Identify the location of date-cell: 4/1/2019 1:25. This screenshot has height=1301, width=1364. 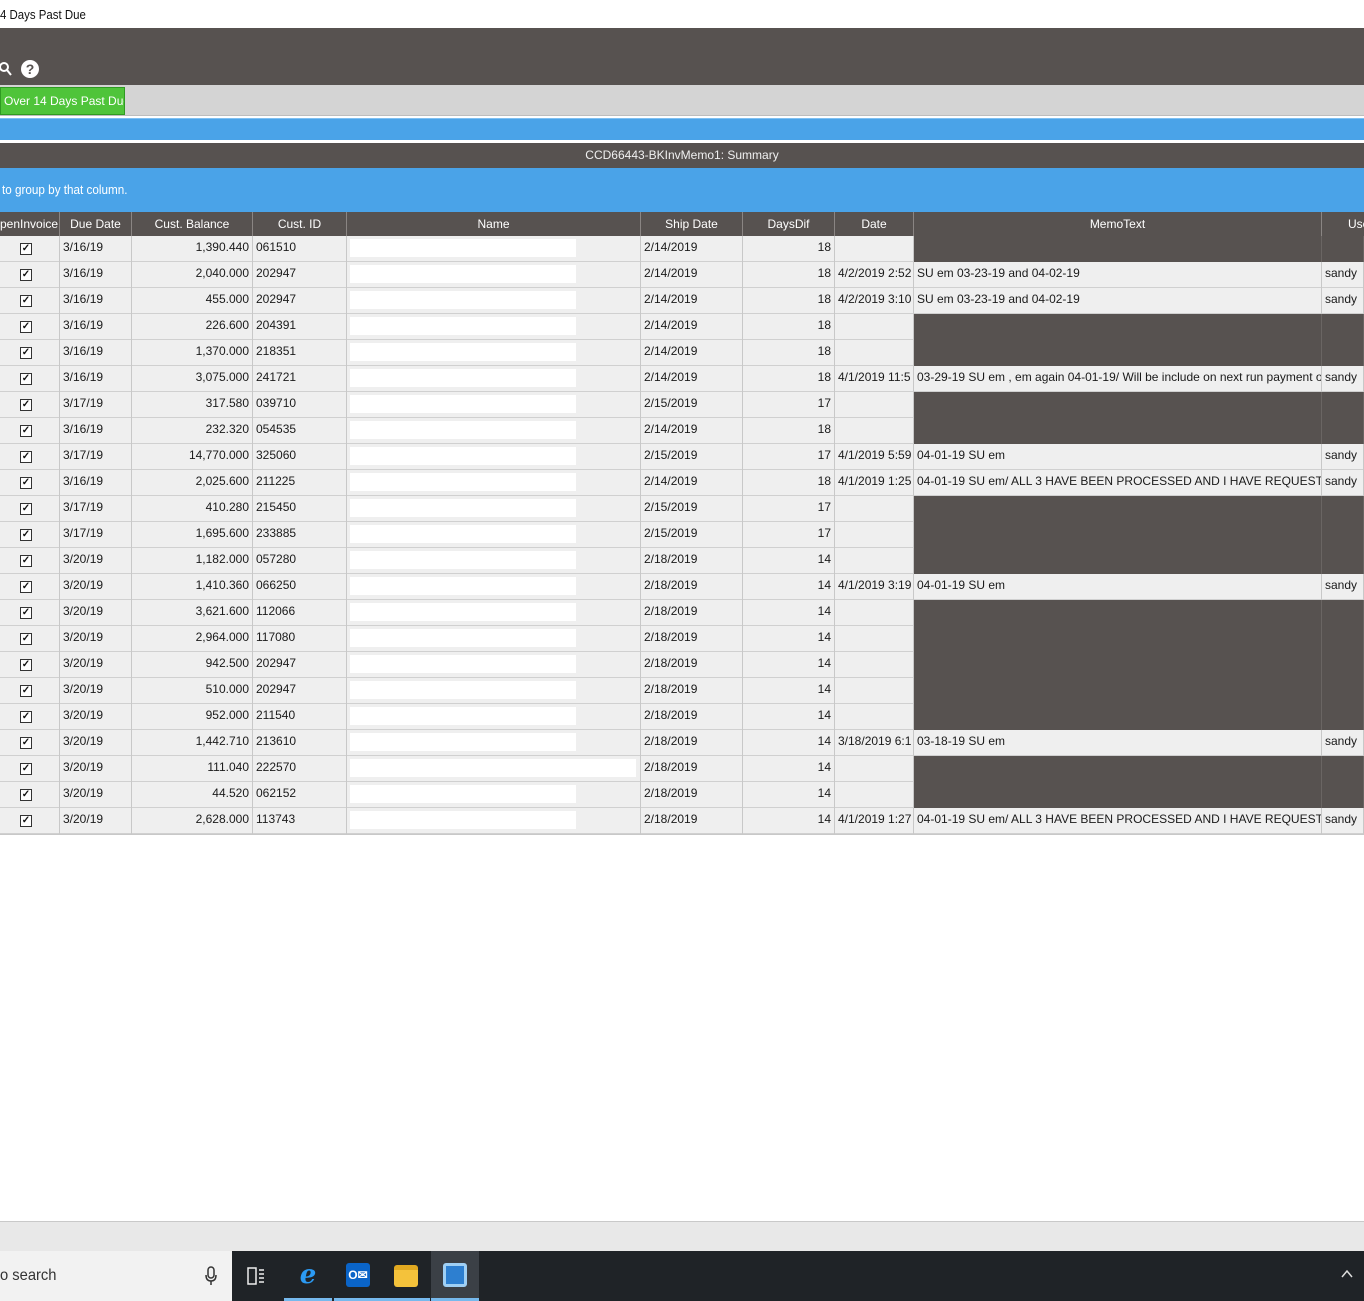
(874, 483).